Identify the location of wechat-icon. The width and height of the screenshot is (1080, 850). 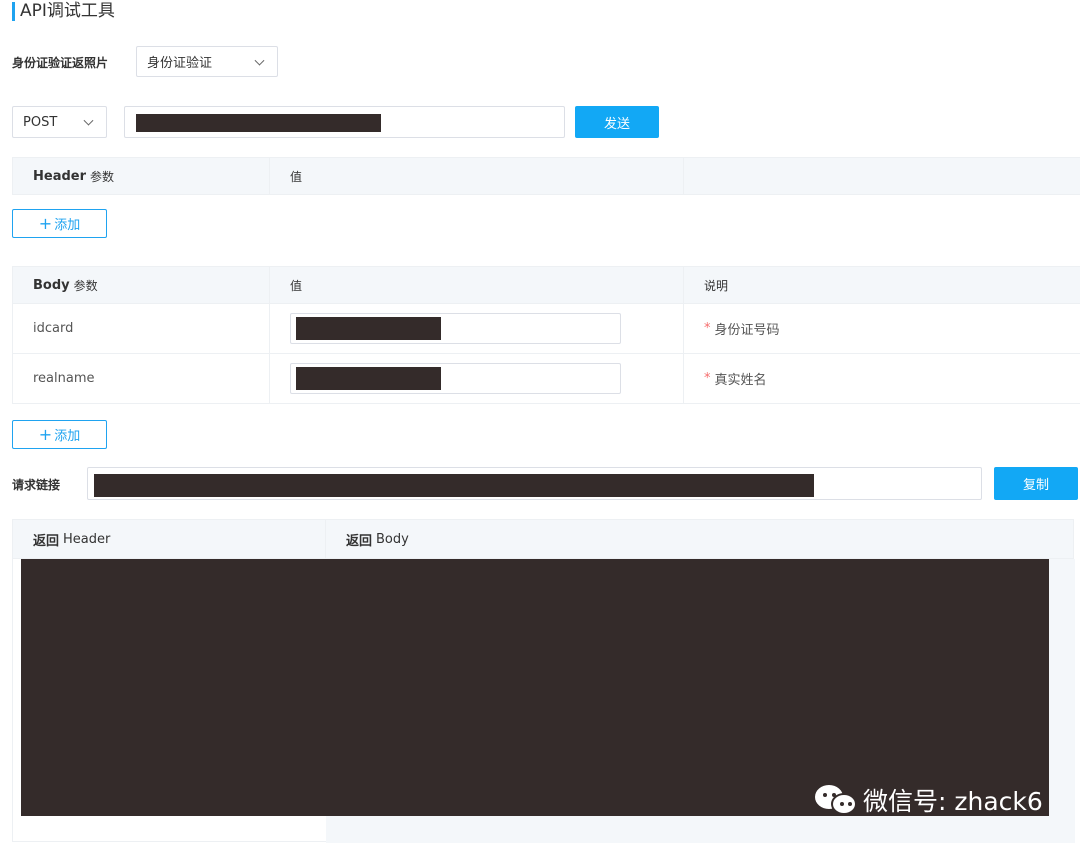
(837, 800).